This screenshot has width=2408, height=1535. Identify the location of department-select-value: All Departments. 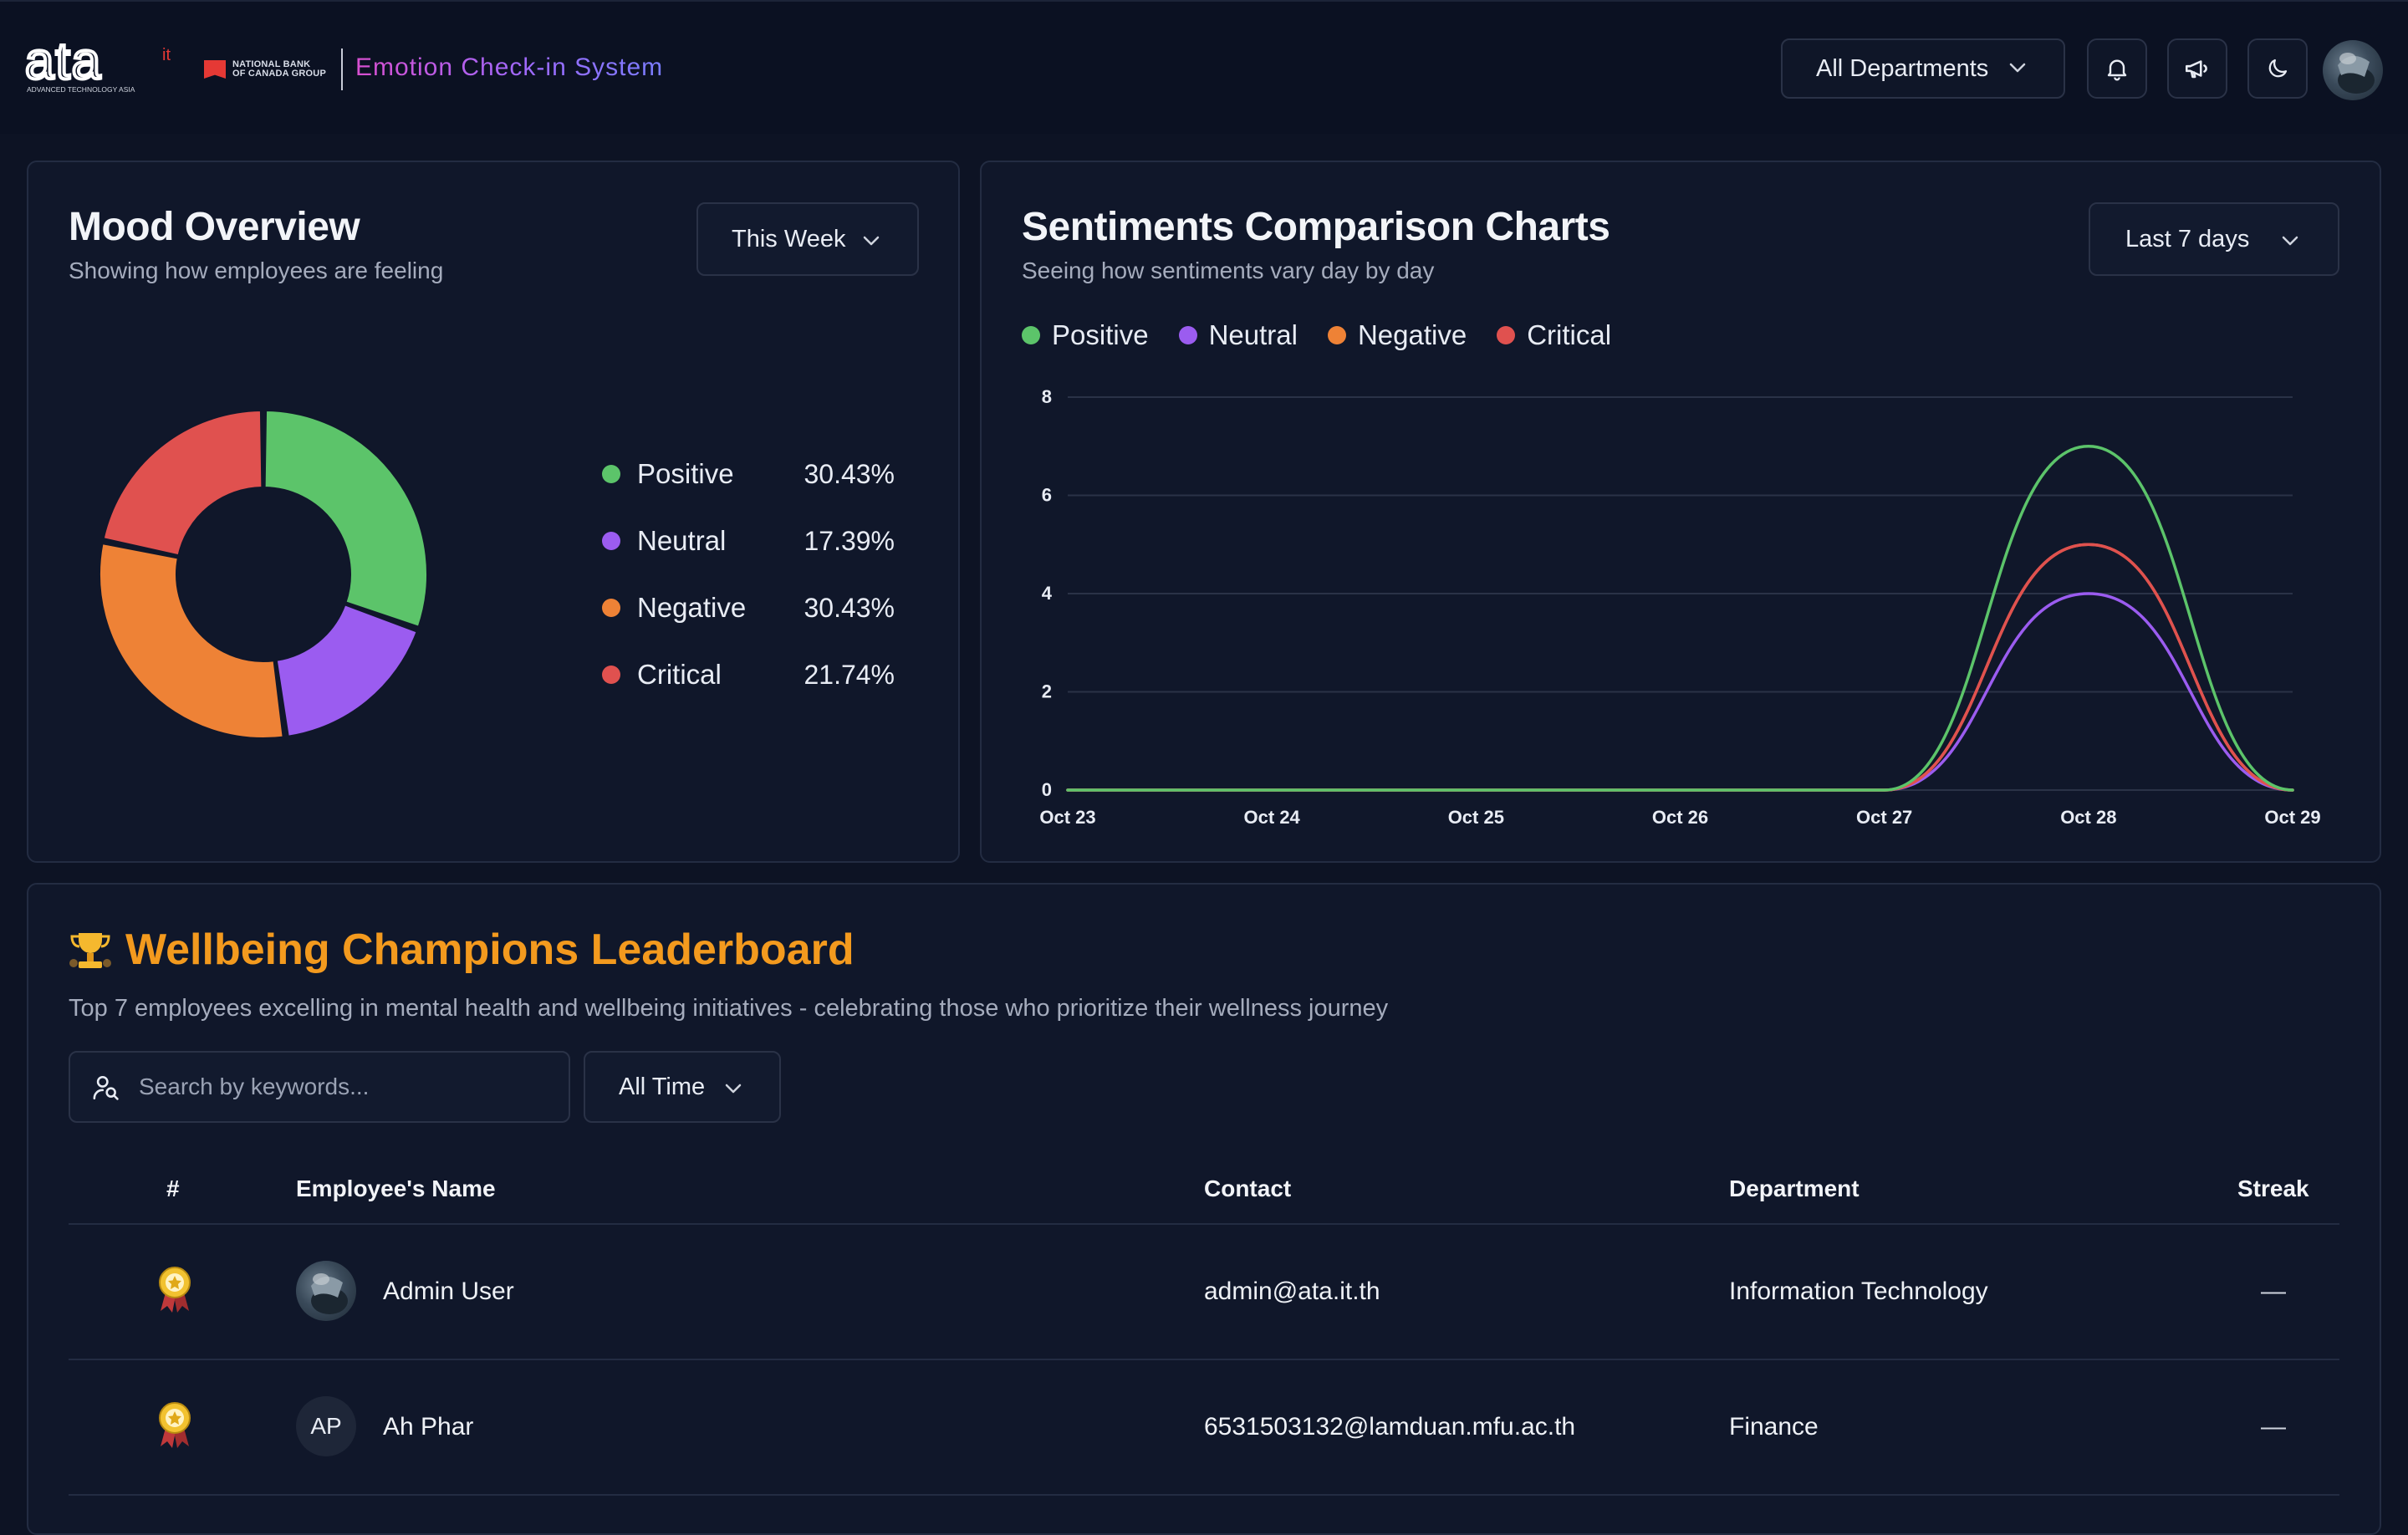
(1903, 68).